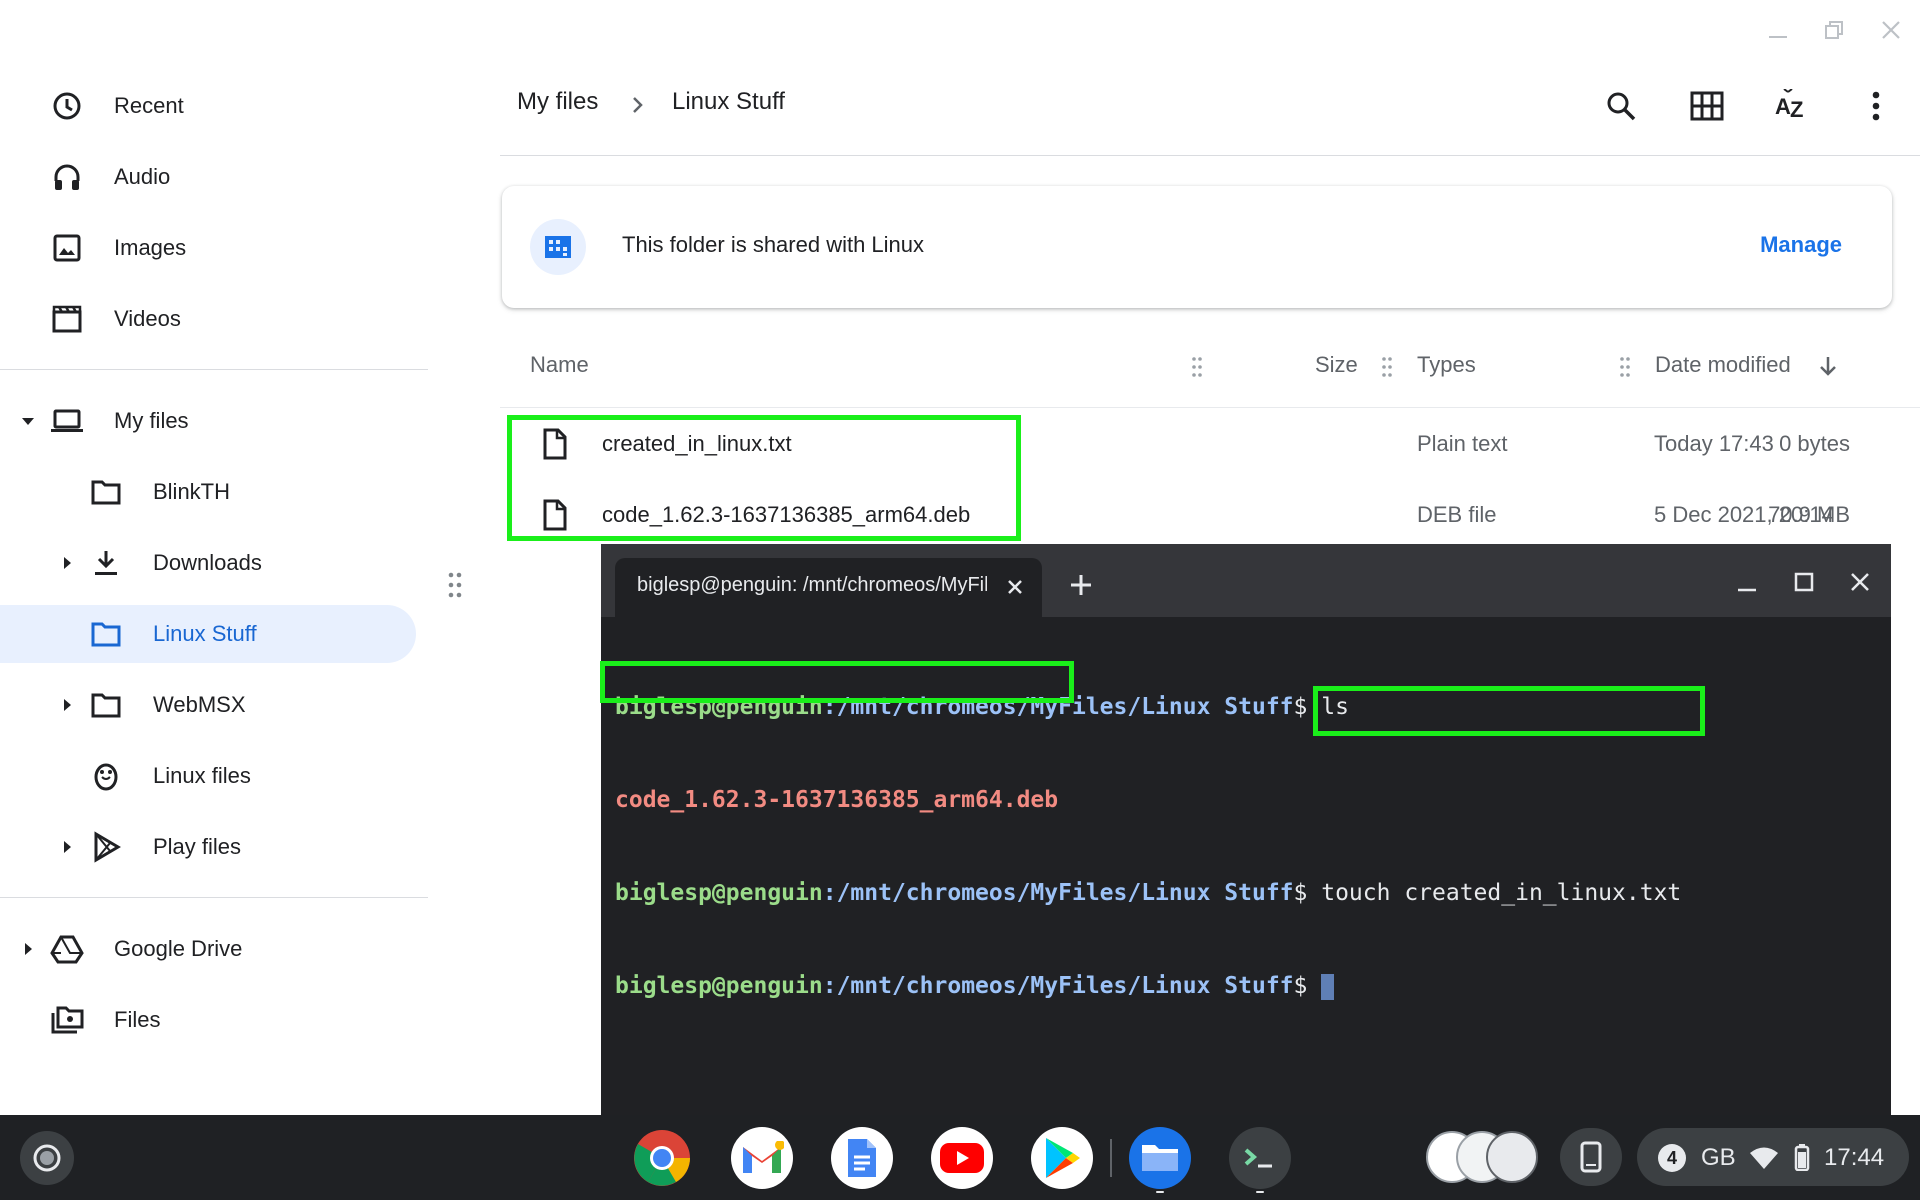 The width and height of the screenshot is (1920, 1200). I want to click on youtube-icon, so click(962, 1158).